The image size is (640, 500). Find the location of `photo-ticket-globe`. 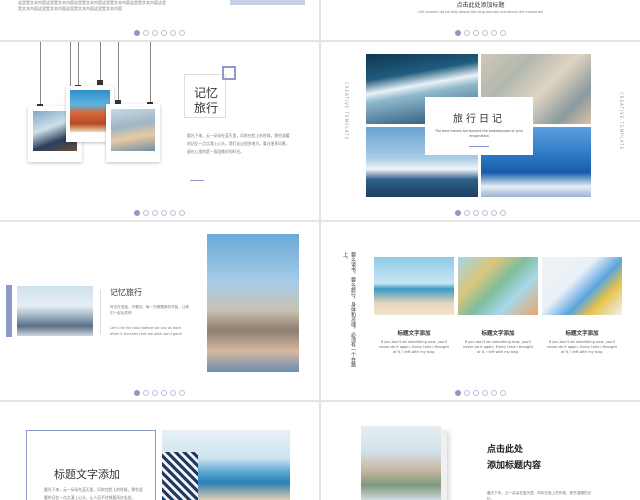

photo-ticket-globe is located at coordinates (582, 286).